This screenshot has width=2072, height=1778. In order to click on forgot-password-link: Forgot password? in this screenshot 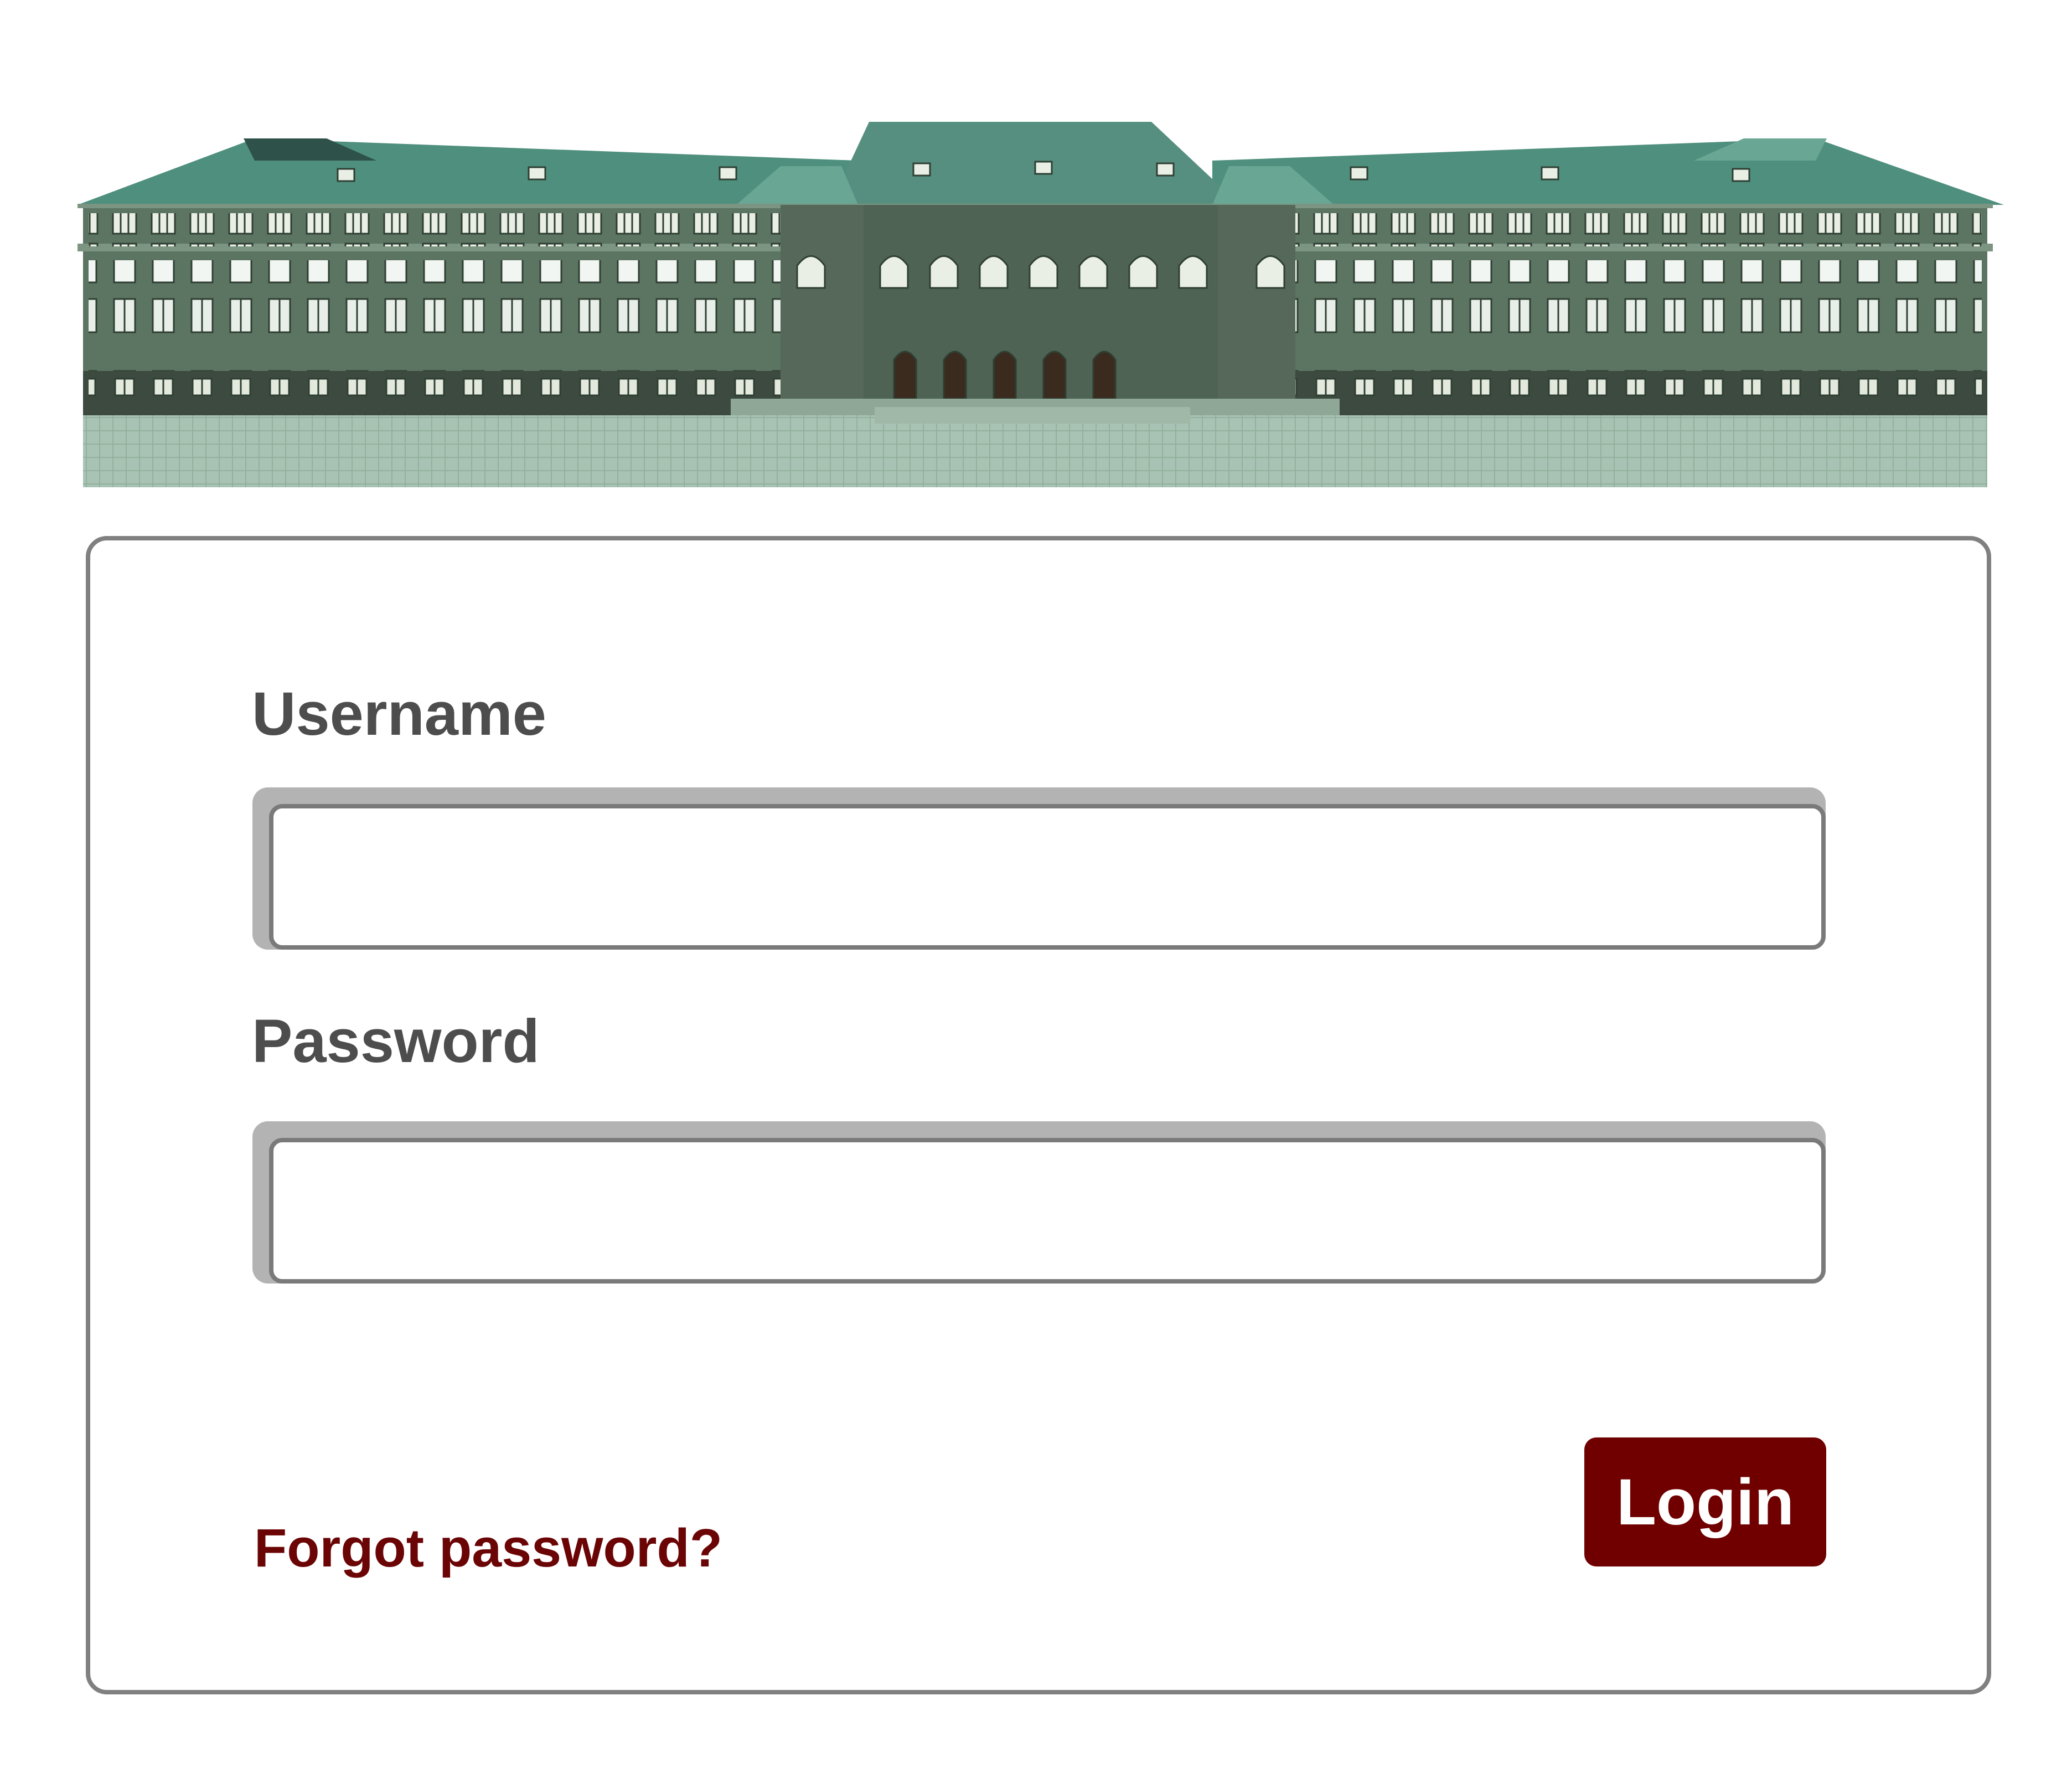, I will do `click(488, 1548)`.